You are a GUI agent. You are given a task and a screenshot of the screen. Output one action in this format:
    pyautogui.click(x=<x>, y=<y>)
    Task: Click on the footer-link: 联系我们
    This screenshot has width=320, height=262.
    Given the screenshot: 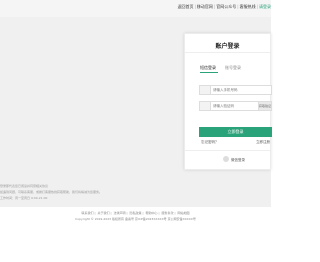 What is the action you would take?
    pyautogui.click(x=88, y=213)
    